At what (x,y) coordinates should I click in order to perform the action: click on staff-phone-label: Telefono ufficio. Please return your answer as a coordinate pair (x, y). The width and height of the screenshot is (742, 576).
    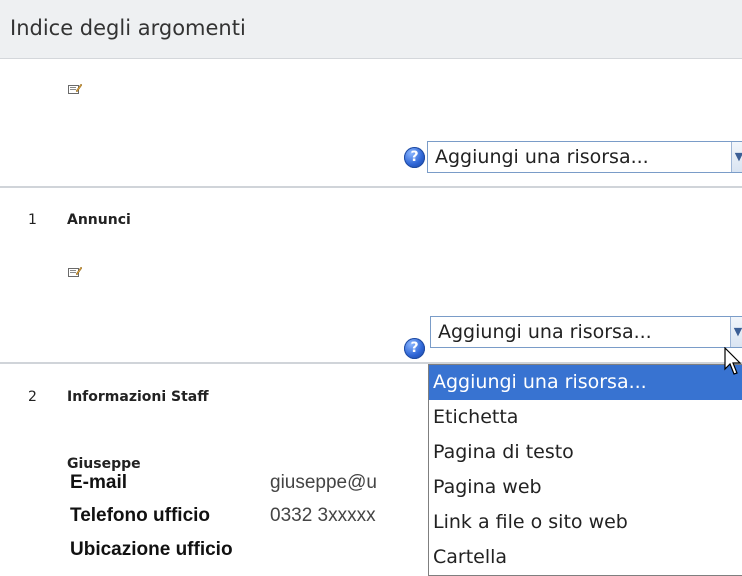
    Looking at the image, I should click on (140, 515).